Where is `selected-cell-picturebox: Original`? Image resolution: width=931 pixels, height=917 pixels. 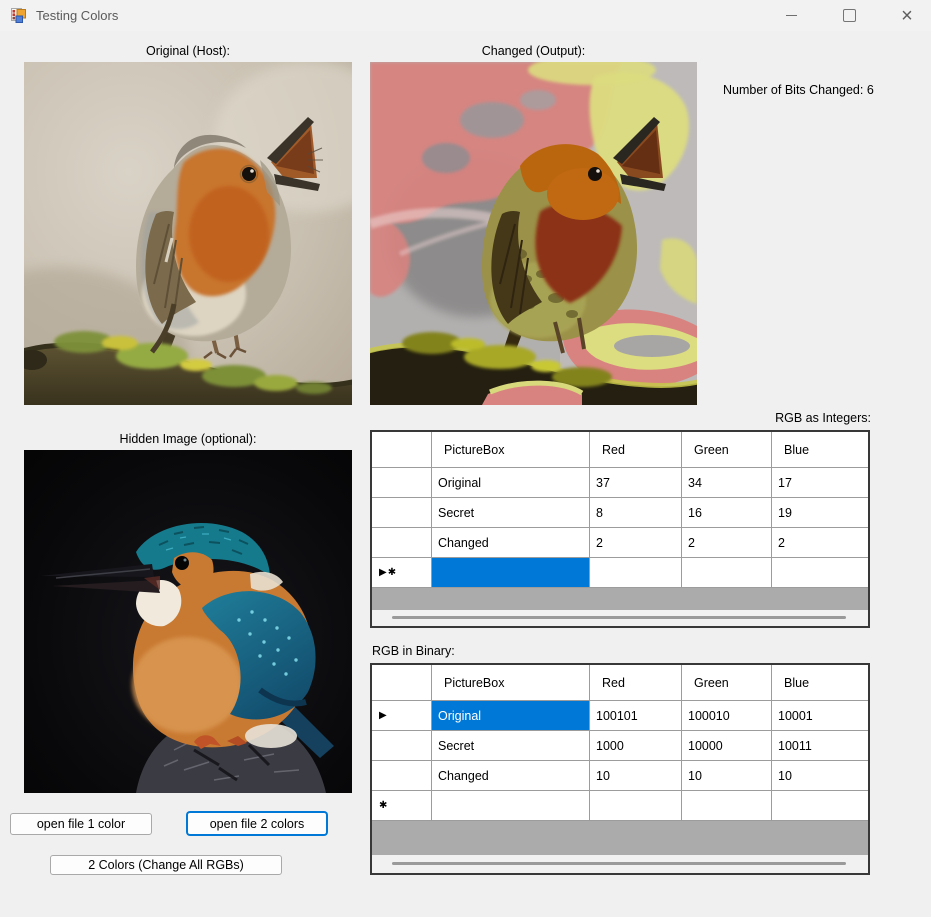
selected-cell-picturebox: Original is located at coordinates (511, 716).